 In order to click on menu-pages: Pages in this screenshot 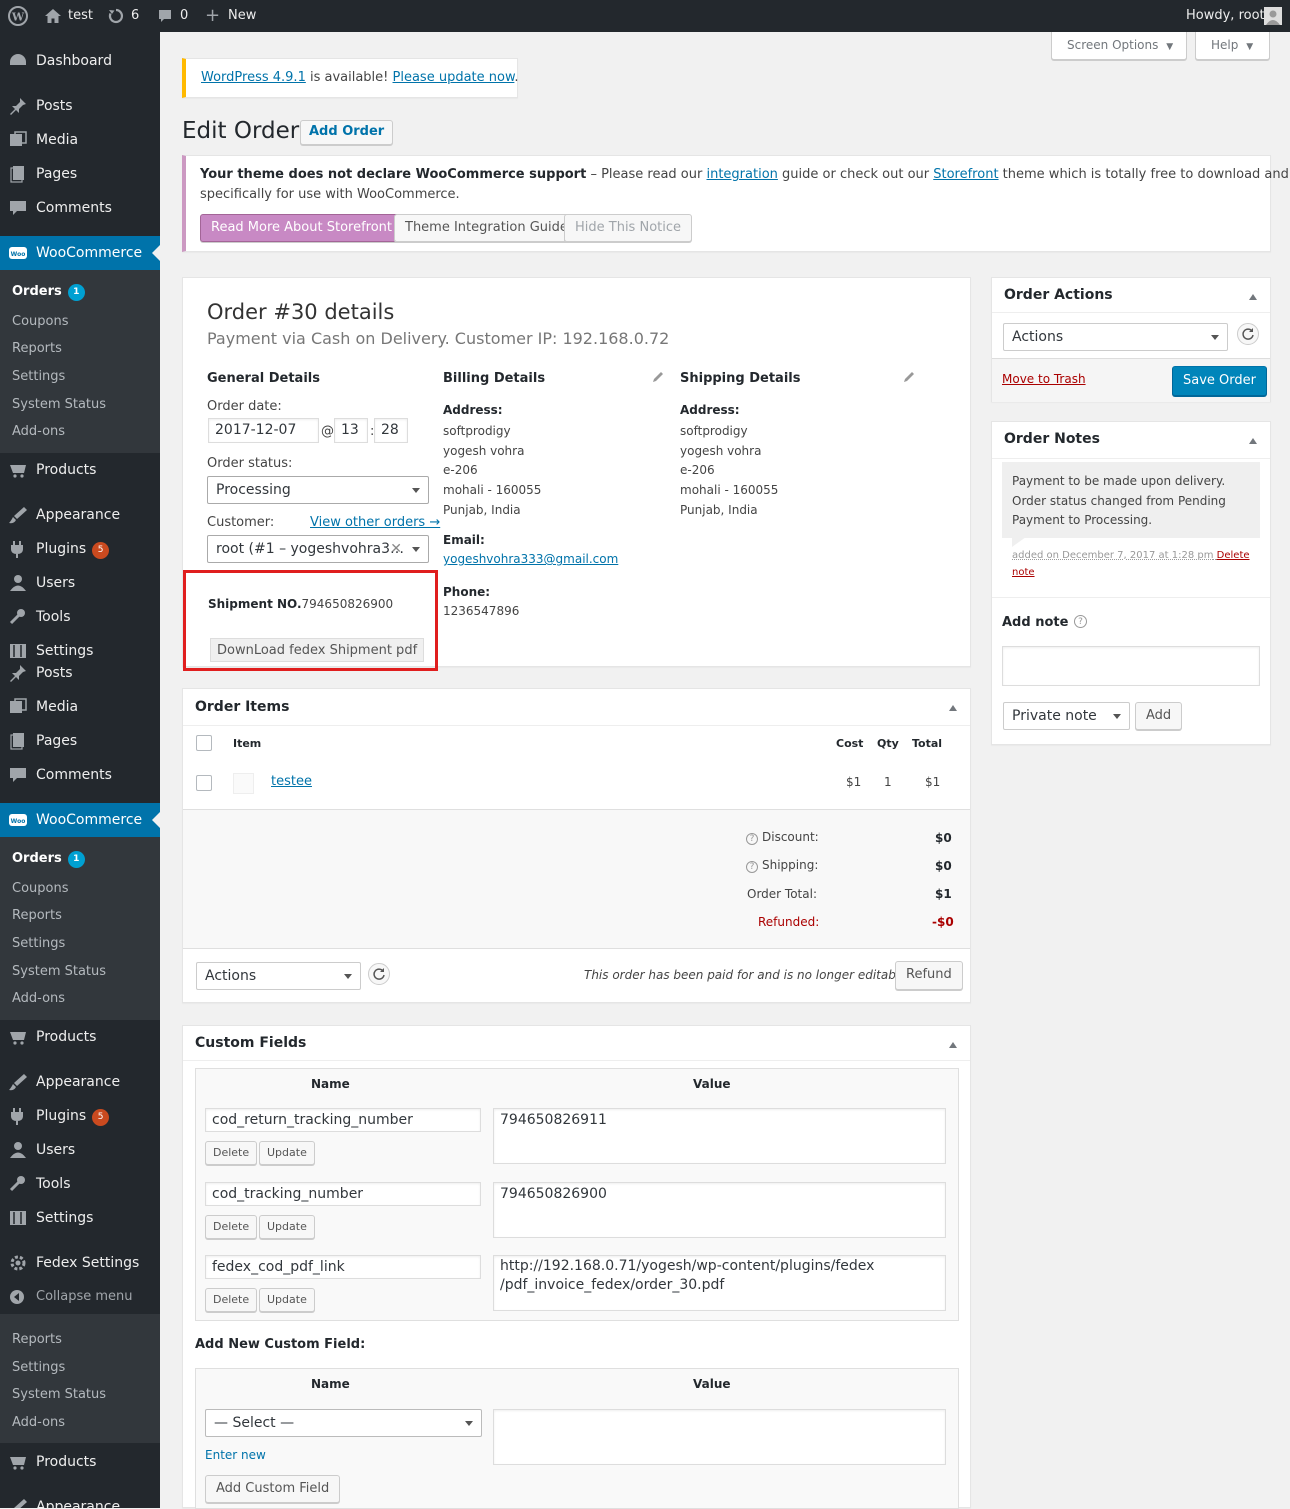, I will do `click(80, 741)`.